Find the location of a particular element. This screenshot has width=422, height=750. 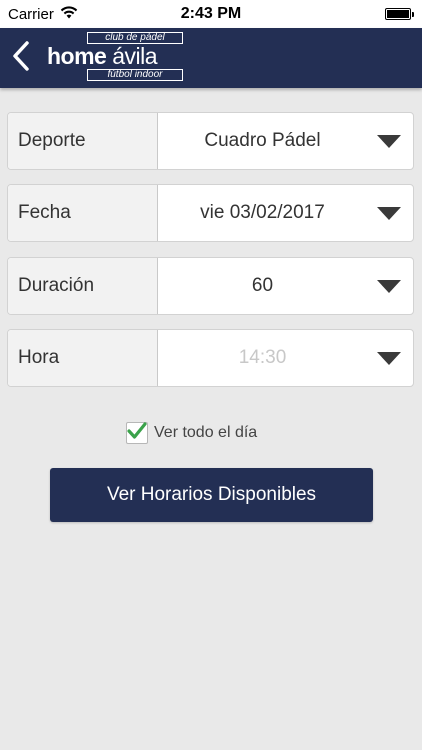

carrier-label: Carrier is located at coordinates (31, 14).